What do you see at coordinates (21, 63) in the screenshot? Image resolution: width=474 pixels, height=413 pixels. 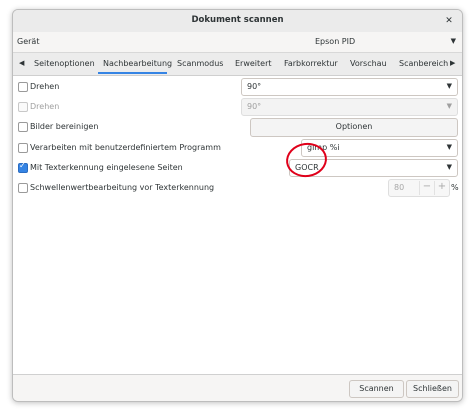 I see `tab-scroll-left-icon: ◀` at bounding box center [21, 63].